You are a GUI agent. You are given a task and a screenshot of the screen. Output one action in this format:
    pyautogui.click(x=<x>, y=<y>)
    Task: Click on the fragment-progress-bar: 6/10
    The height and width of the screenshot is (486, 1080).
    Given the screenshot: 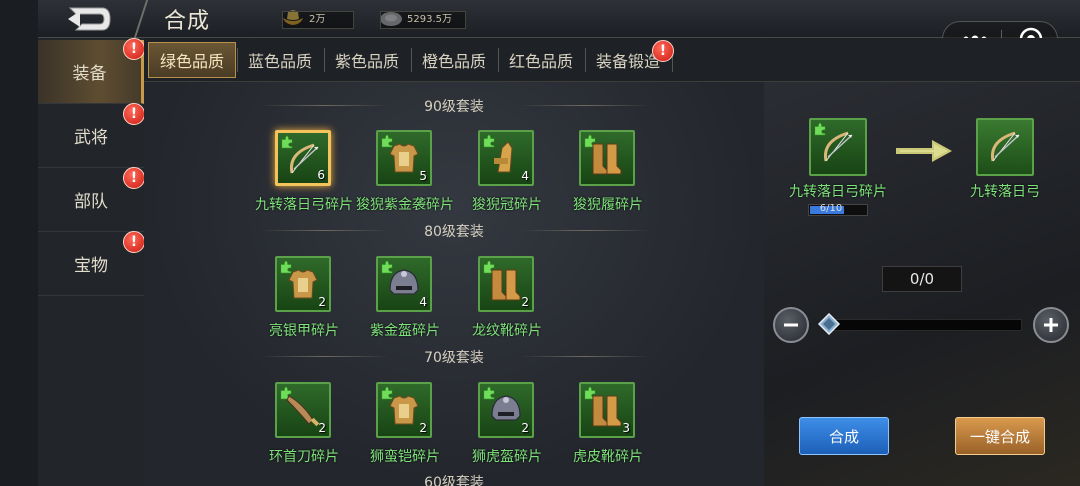 What is the action you would take?
    pyautogui.click(x=838, y=209)
    